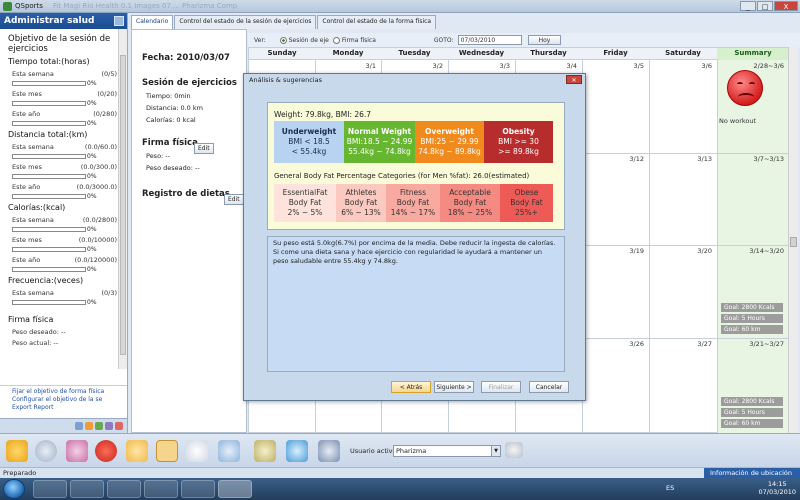 The height and width of the screenshot is (500, 800). I want to click on calendar-icon, so click(99, 426).